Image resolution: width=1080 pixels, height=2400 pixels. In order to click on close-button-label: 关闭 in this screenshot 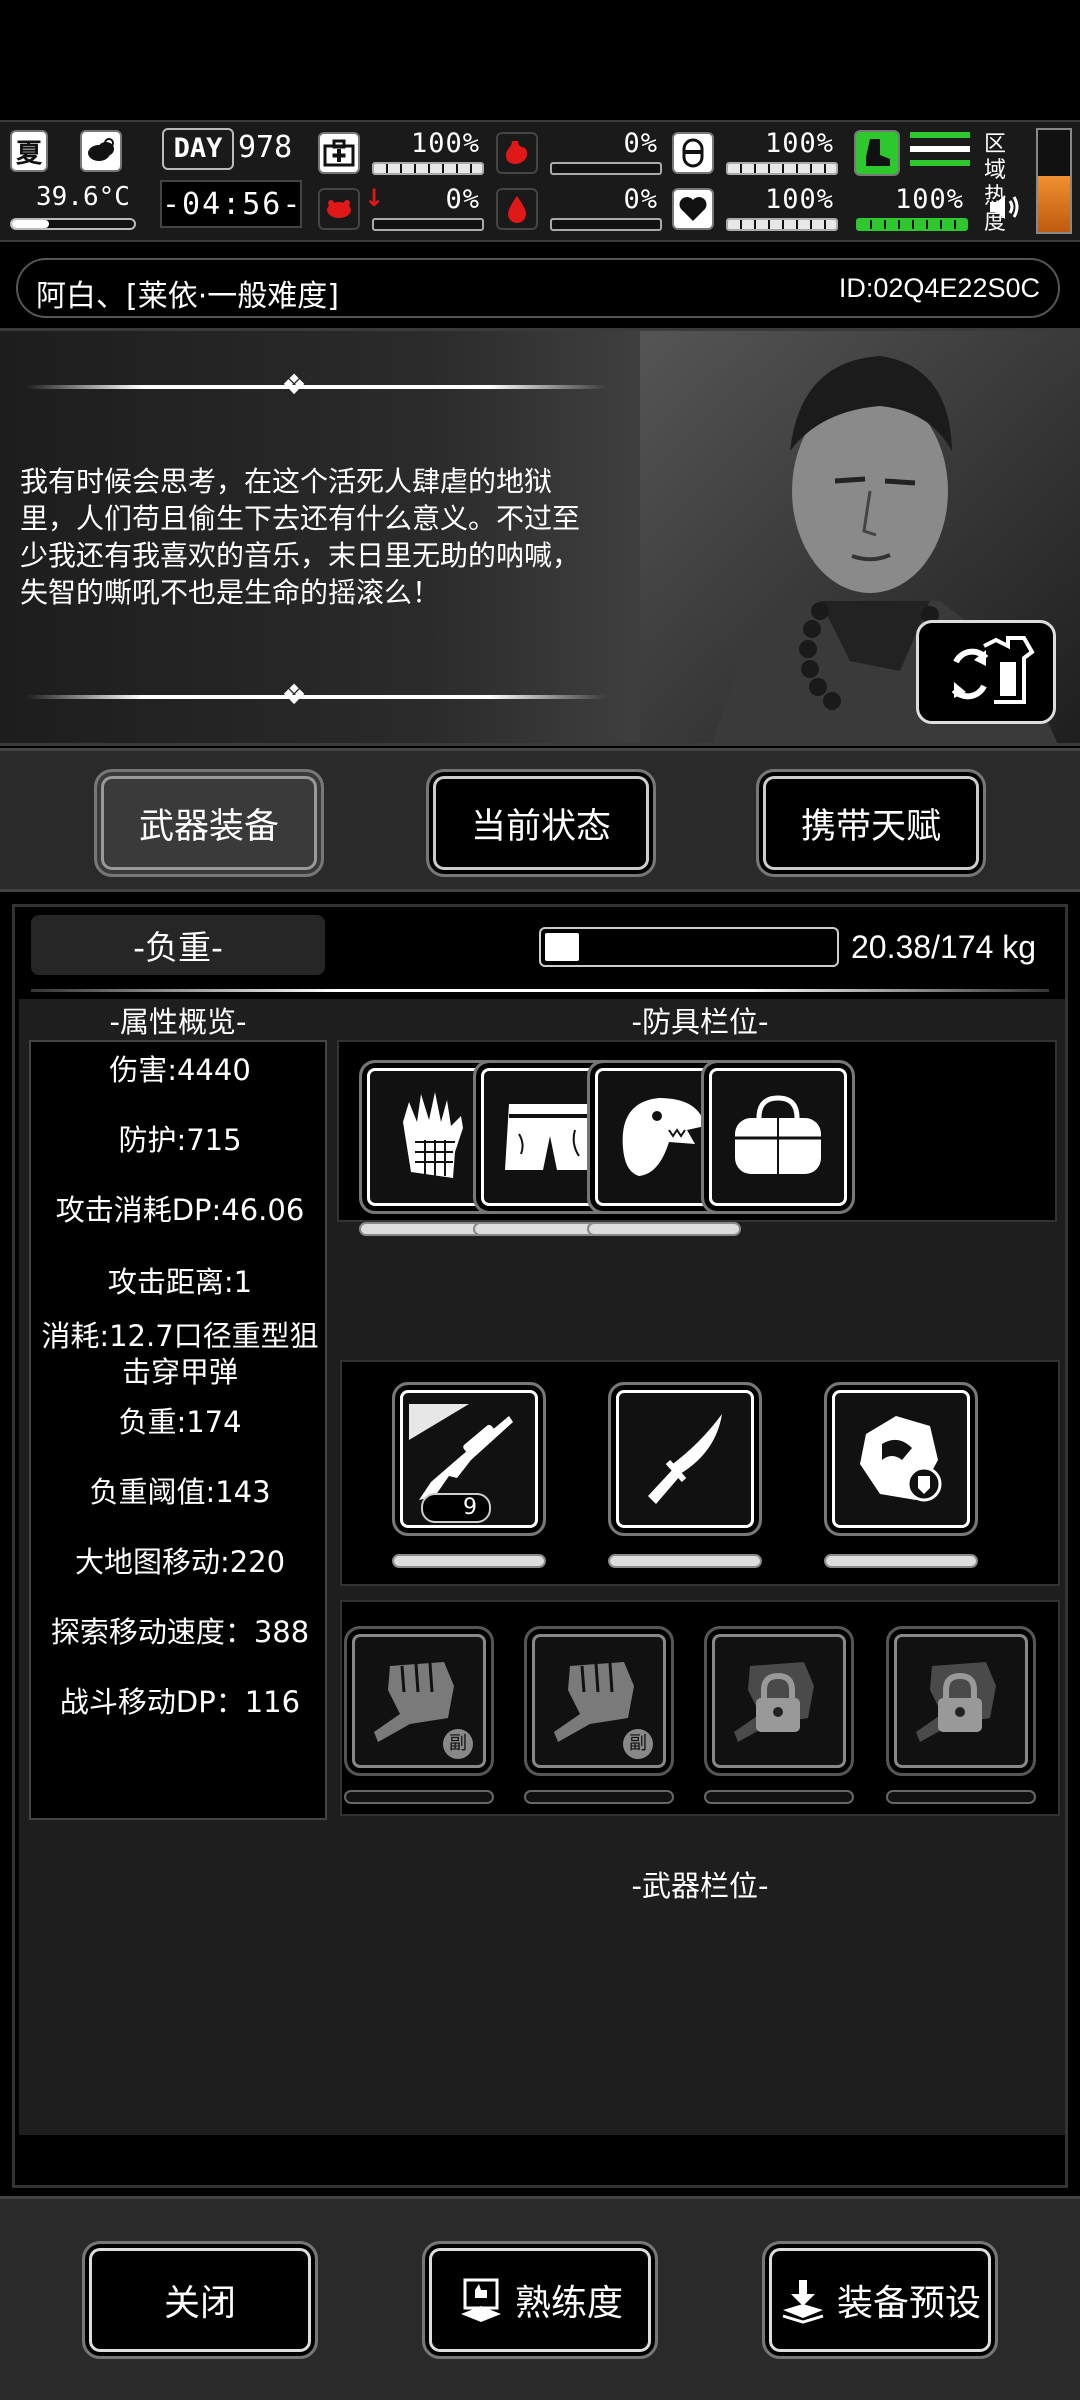, I will do `click(199, 2303)`.